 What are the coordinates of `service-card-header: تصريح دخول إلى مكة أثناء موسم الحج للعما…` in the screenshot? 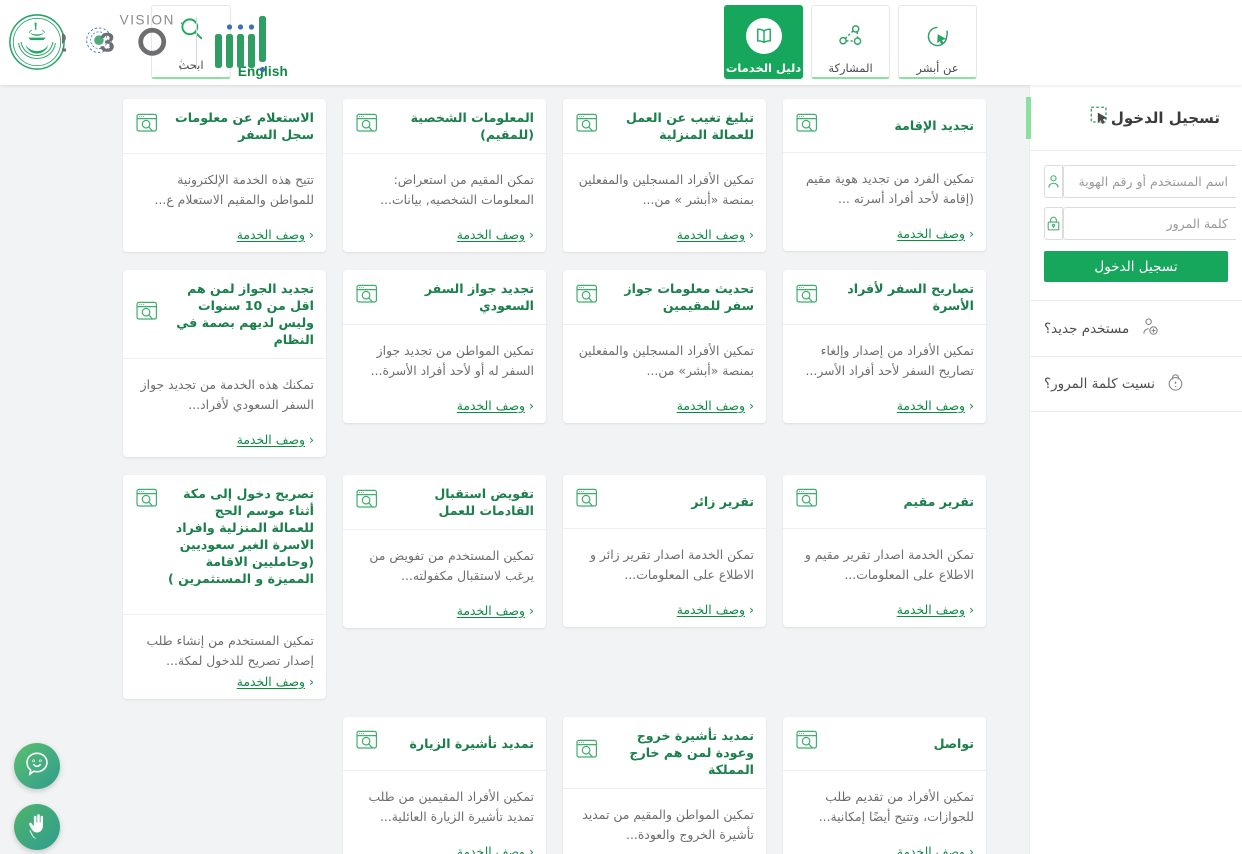 It's located at (224, 545).